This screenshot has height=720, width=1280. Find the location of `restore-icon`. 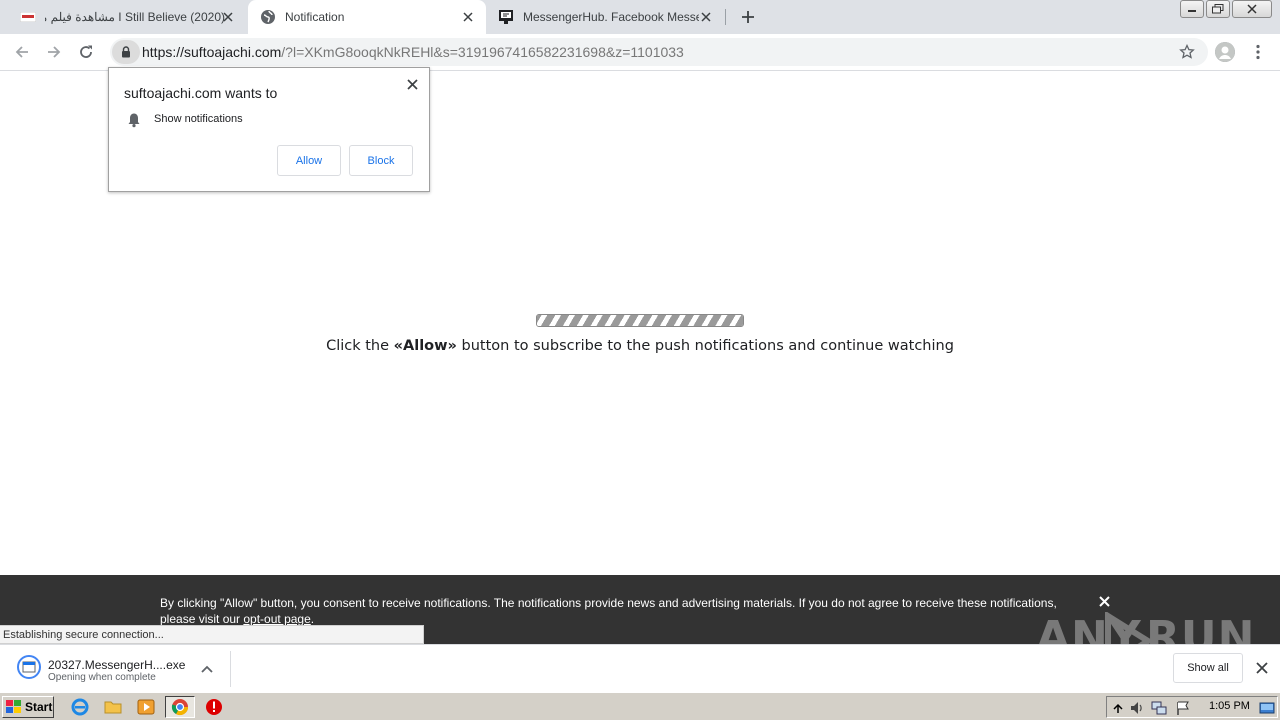

restore-icon is located at coordinates (1218, 9).